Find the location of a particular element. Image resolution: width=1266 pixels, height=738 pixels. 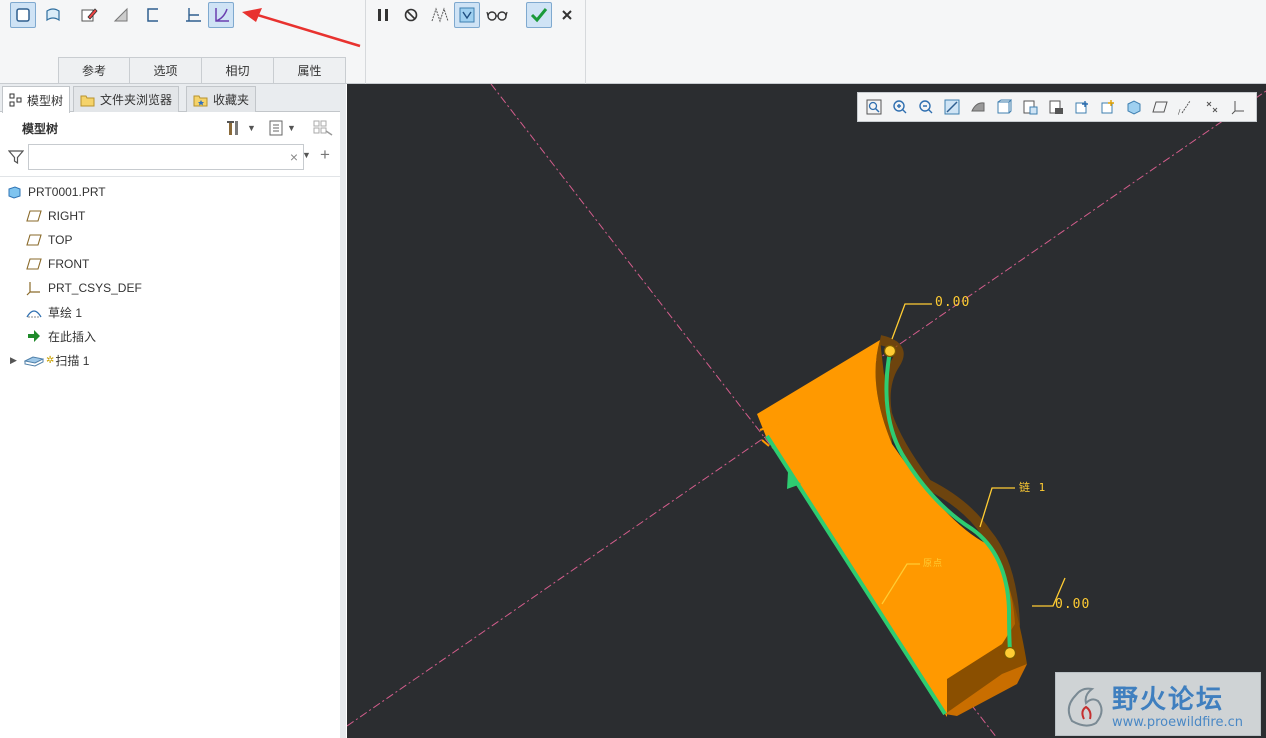

csys-icon is located at coordinates (34, 288).